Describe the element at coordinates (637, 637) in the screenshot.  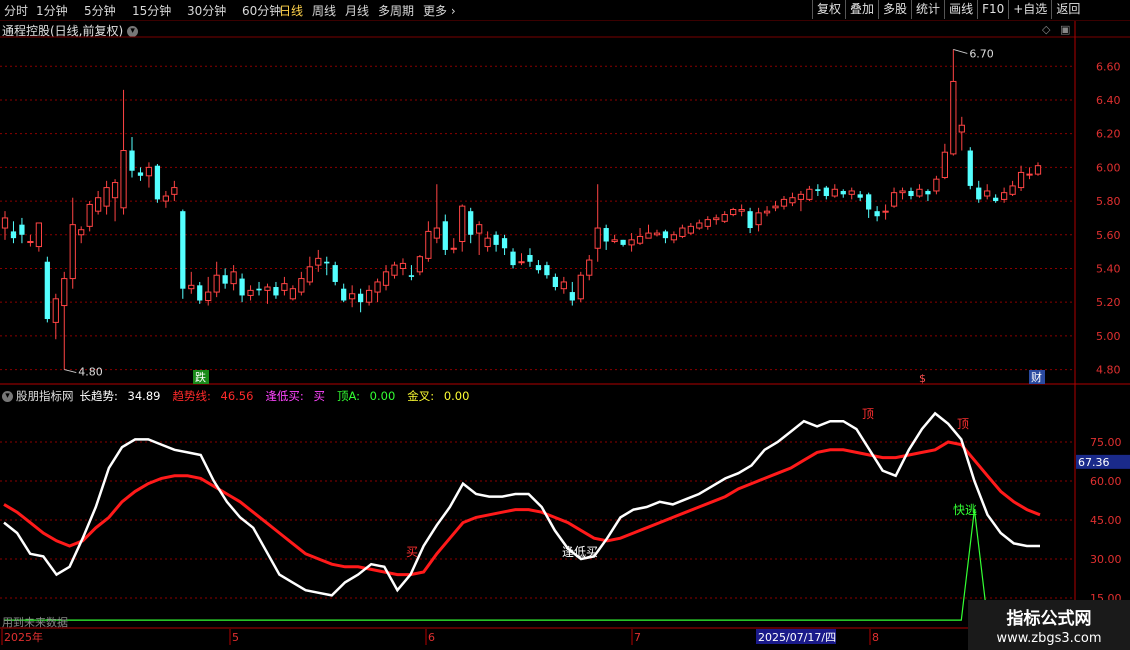
I see `date-tick-label: 7` at that location.